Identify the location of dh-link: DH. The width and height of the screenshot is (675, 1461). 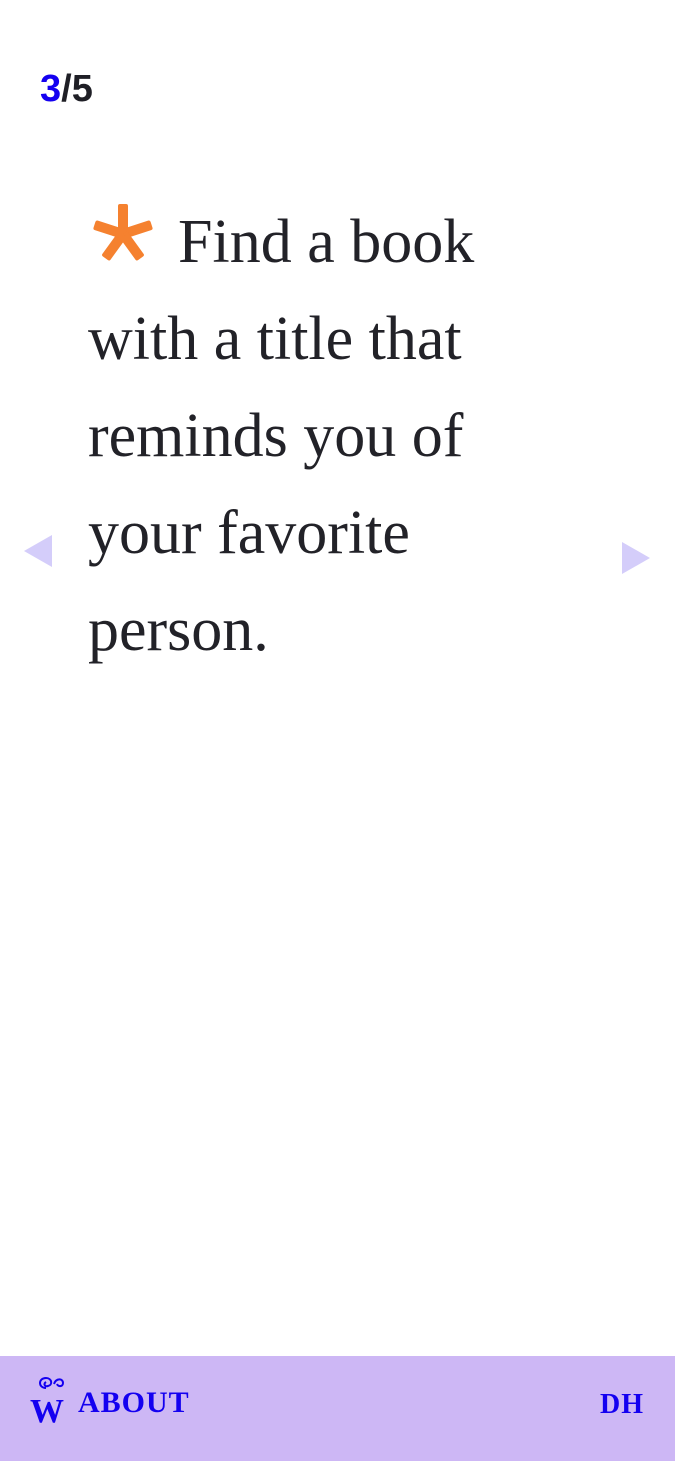
(622, 1405).